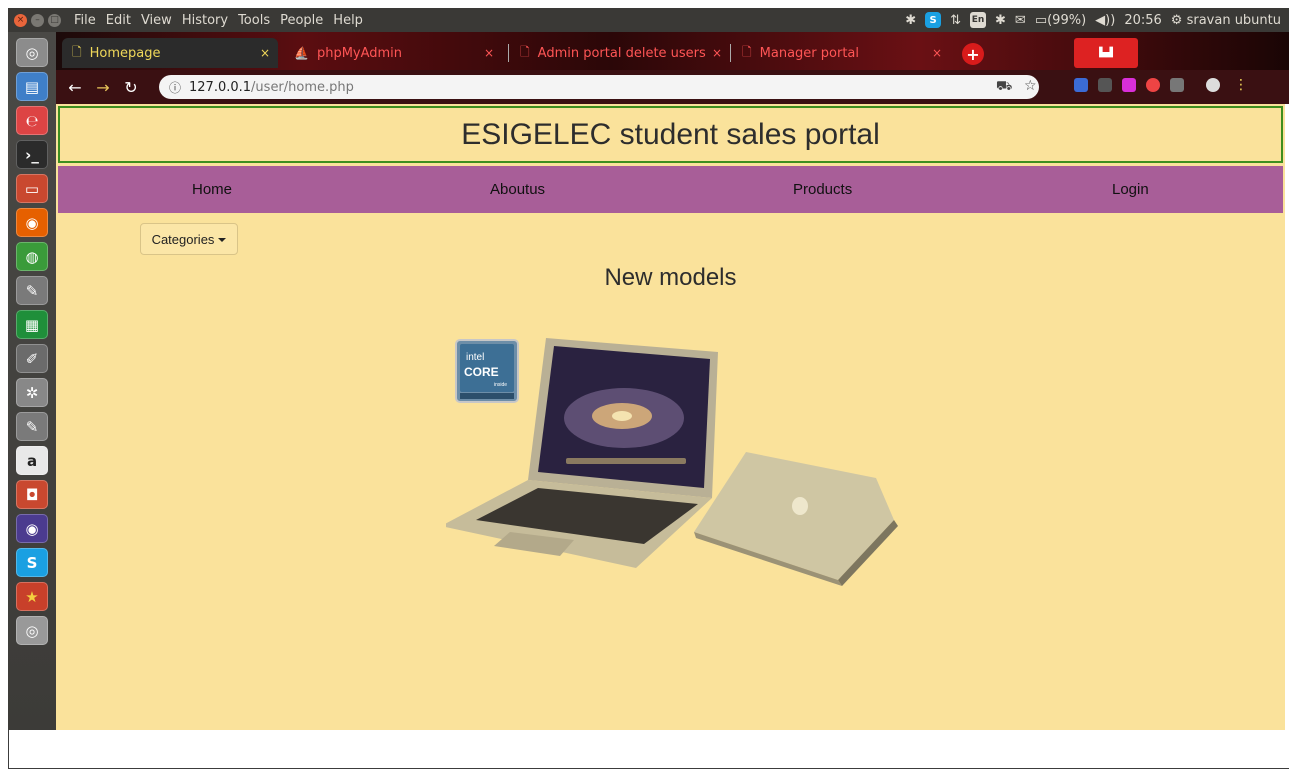  Describe the element at coordinates (933, 20) in the screenshot. I see `skype-tray-icon: S` at that location.